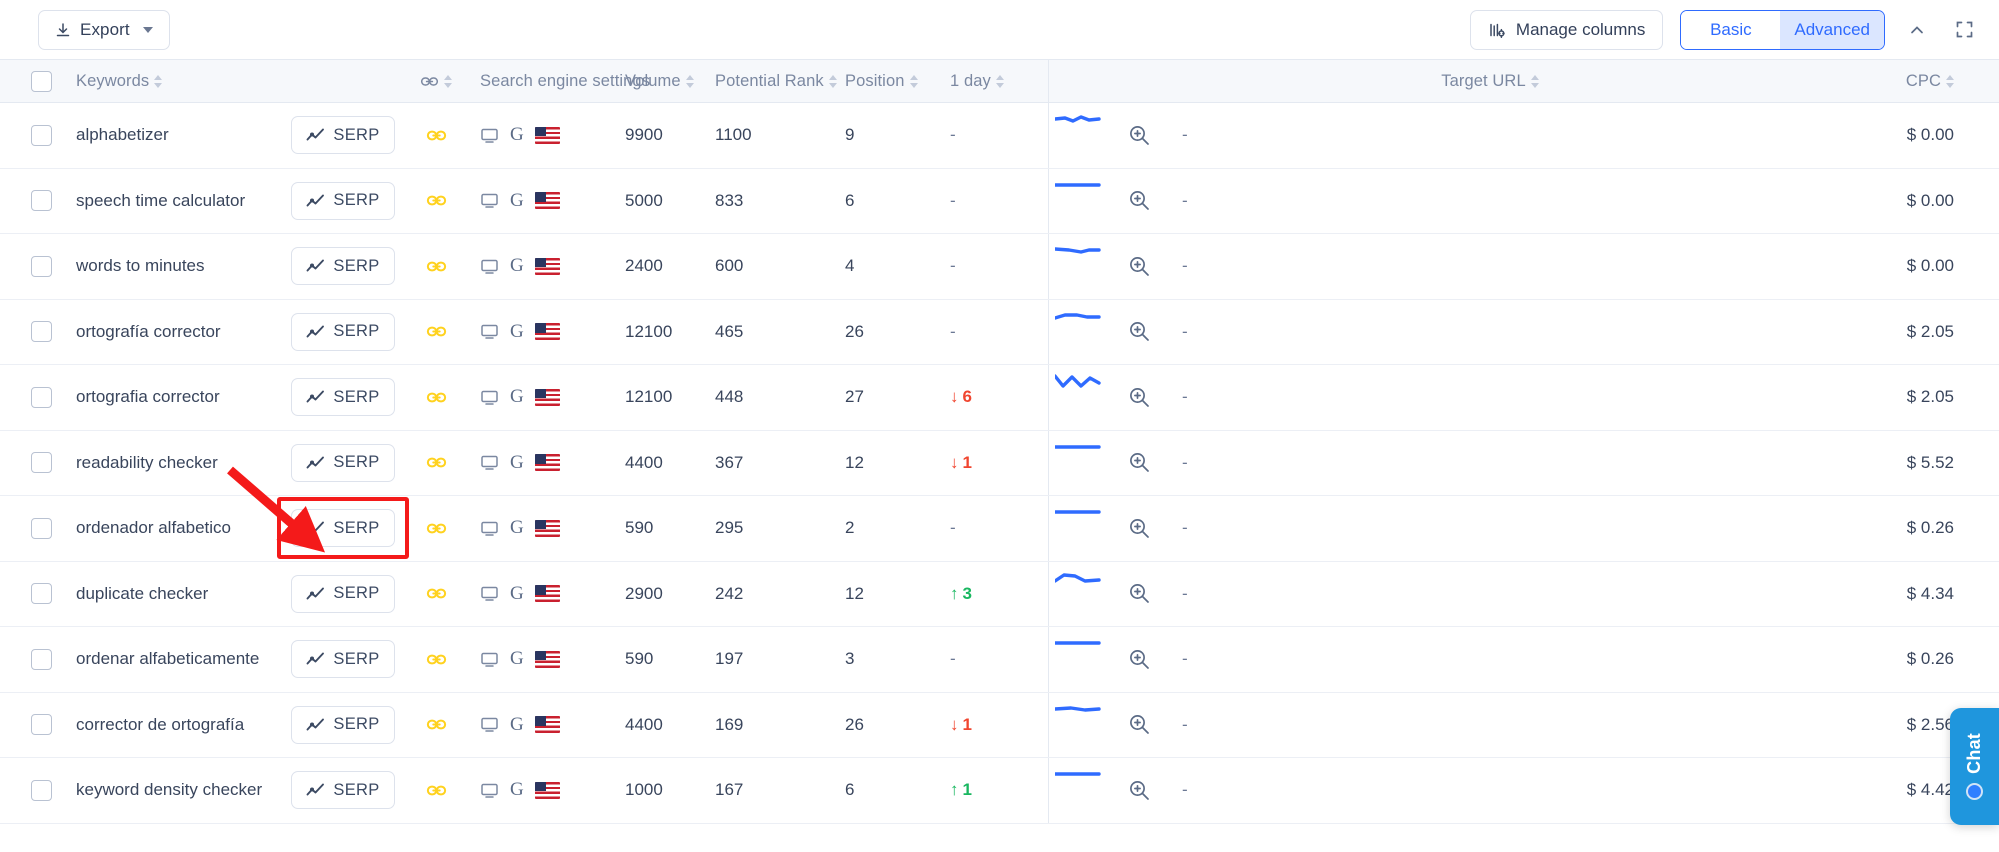 The image size is (1999, 852). What do you see at coordinates (1566, 29) in the screenshot?
I see `manage-columns-button: Manage columns` at bounding box center [1566, 29].